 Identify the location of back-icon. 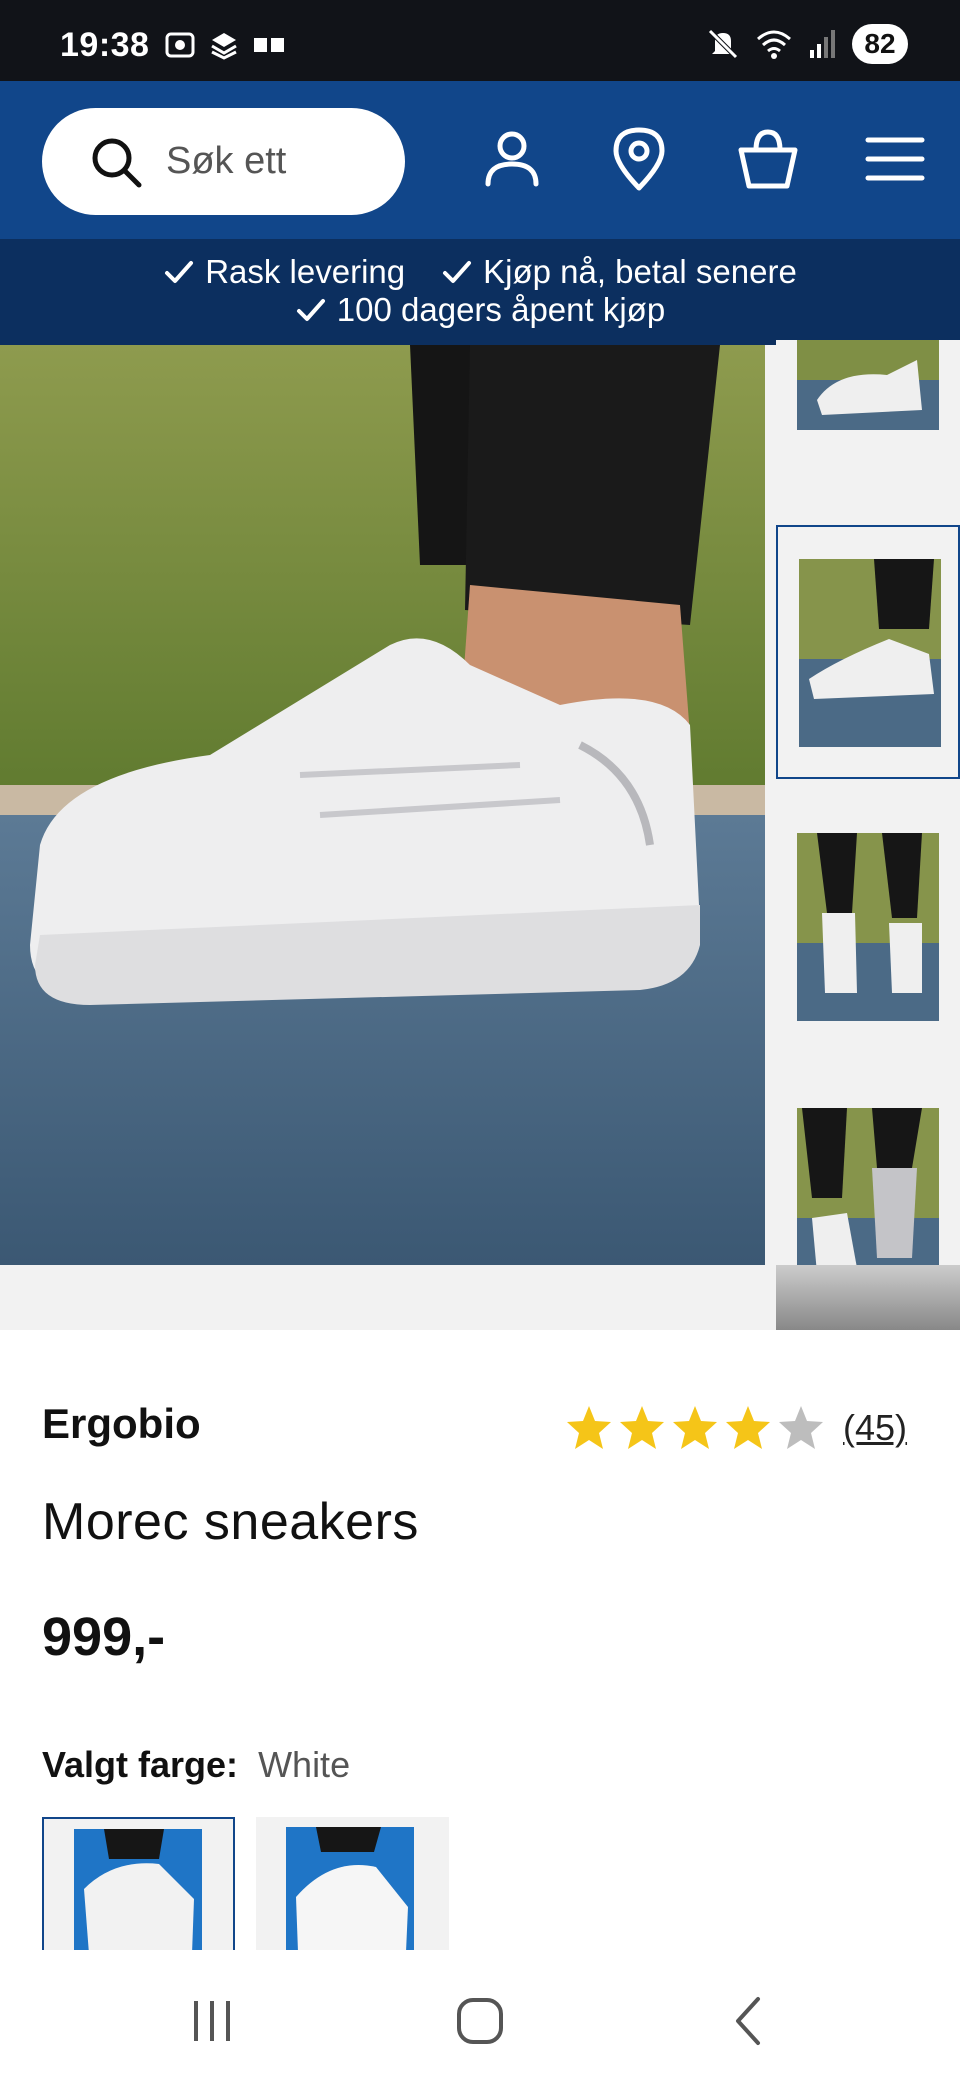
(750, 2021).